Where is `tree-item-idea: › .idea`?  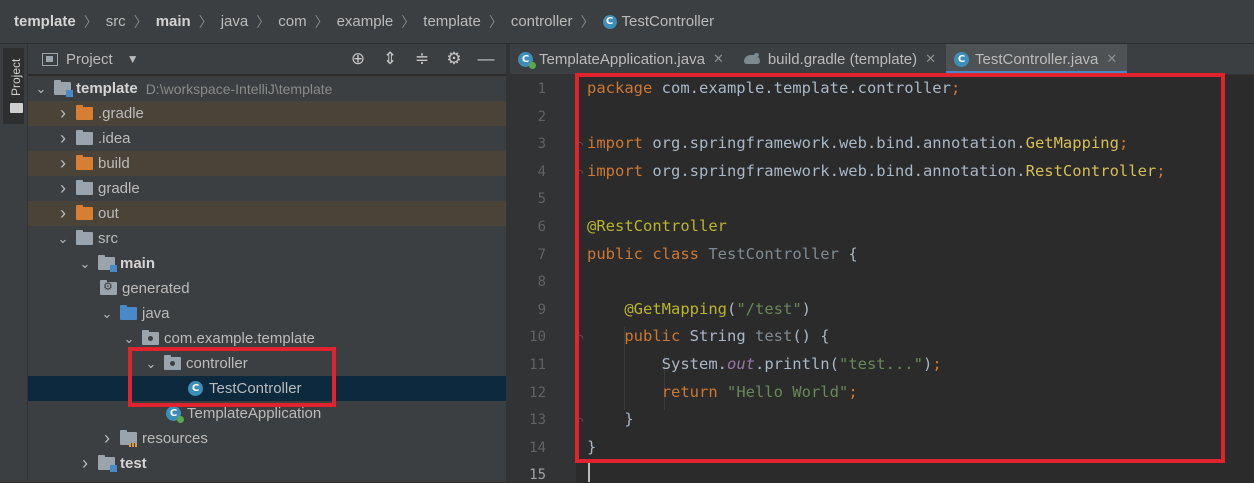 tree-item-idea: › .idea is located at coordinates (267, 138).